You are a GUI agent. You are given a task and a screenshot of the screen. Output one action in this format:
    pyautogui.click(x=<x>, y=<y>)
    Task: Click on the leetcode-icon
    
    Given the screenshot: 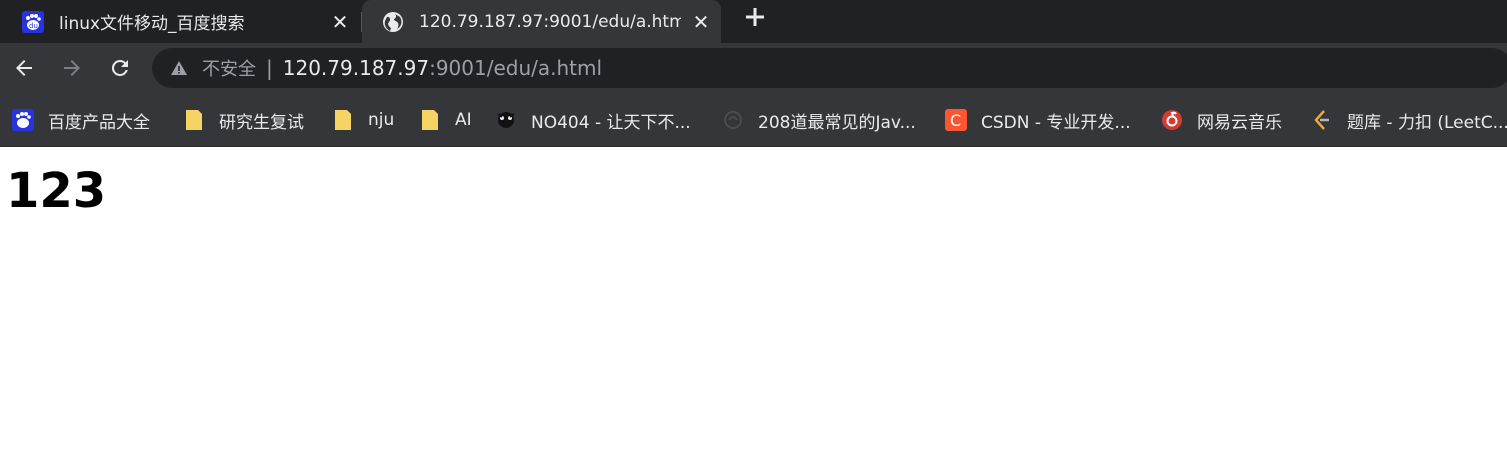 What is the action you would take?
    pyautogui.click(x=1322, y=120)
    